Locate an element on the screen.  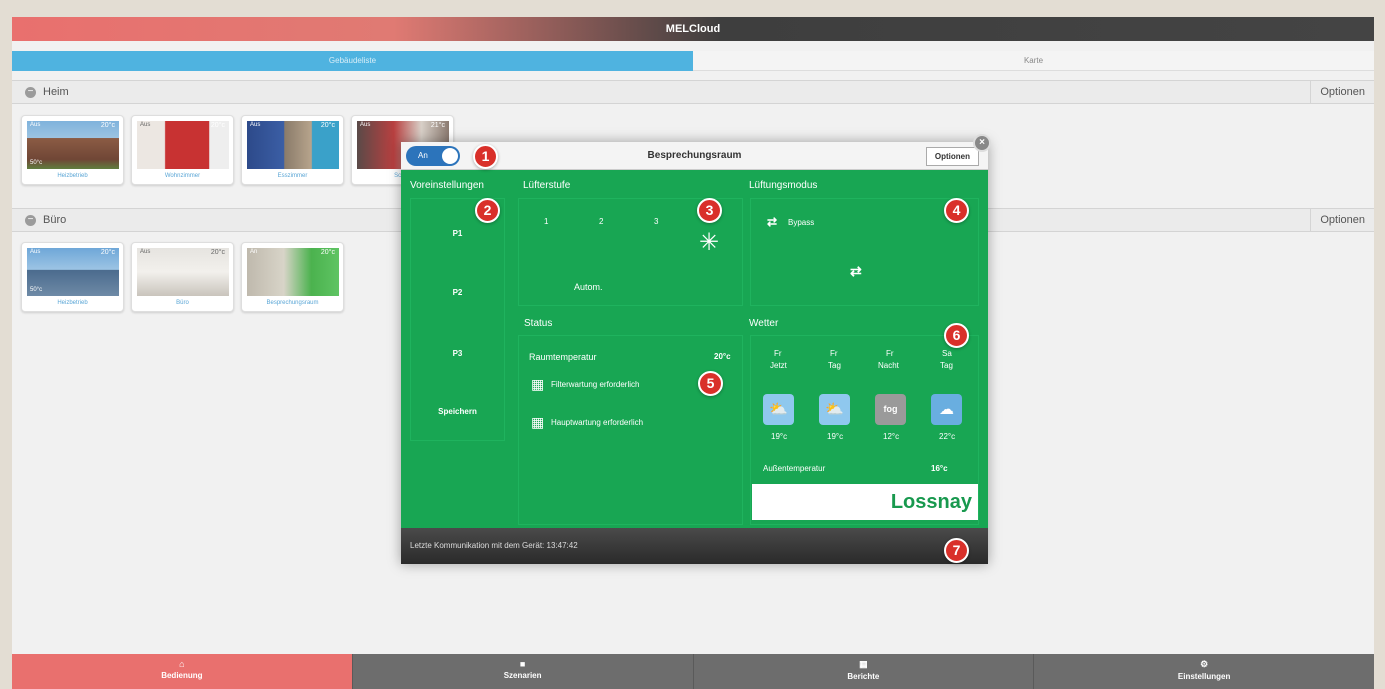
weather-label: Wetter is located at coordinates (764, 323).